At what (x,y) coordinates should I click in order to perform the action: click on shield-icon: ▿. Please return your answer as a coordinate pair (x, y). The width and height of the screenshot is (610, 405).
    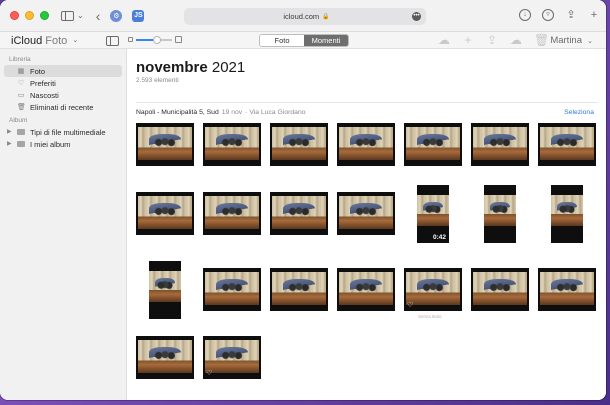
    Looking at the image, I should click on (548, 15).